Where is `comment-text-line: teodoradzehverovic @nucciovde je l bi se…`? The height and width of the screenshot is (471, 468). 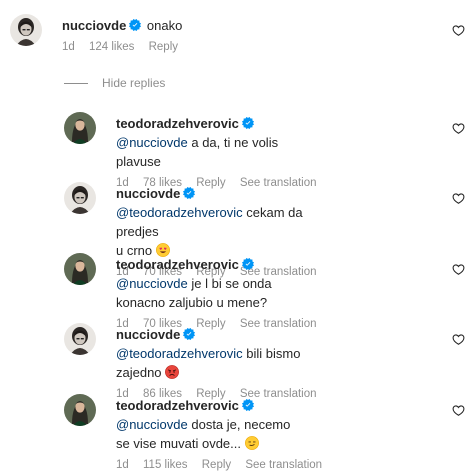 comment-text-line: teodoradzehverovic @nucciovde je l bi se… is located at coordinates (221, 283).